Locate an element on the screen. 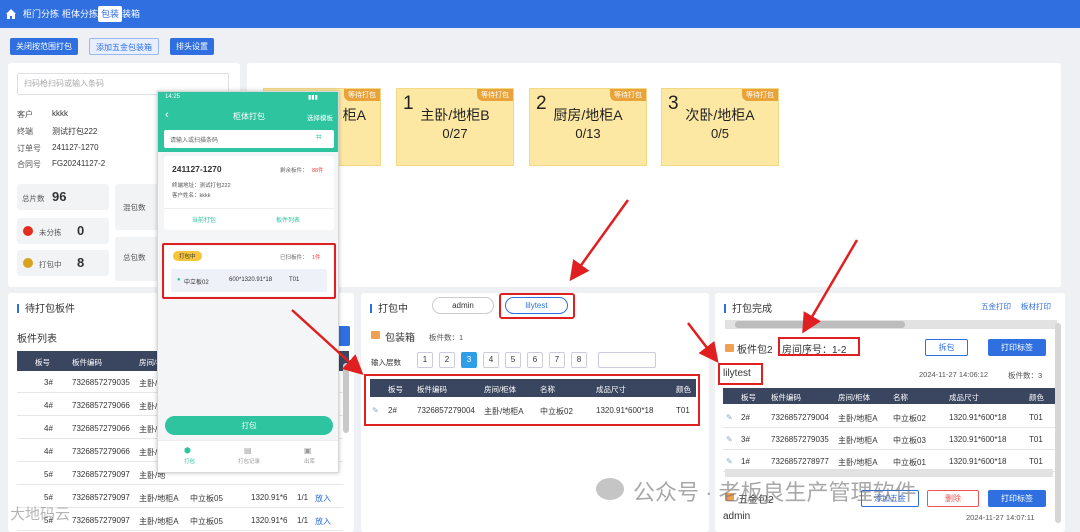 The image size is (1080, 532). wechat-icon is located at coordinates (610, 489).